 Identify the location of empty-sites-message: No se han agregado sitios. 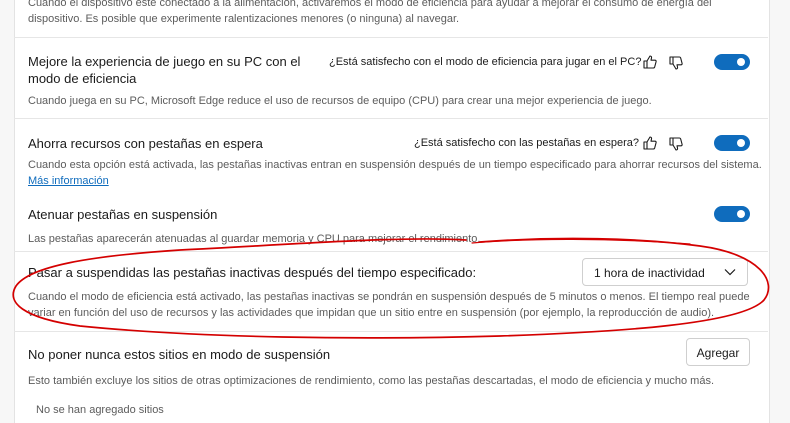
(100, 410).